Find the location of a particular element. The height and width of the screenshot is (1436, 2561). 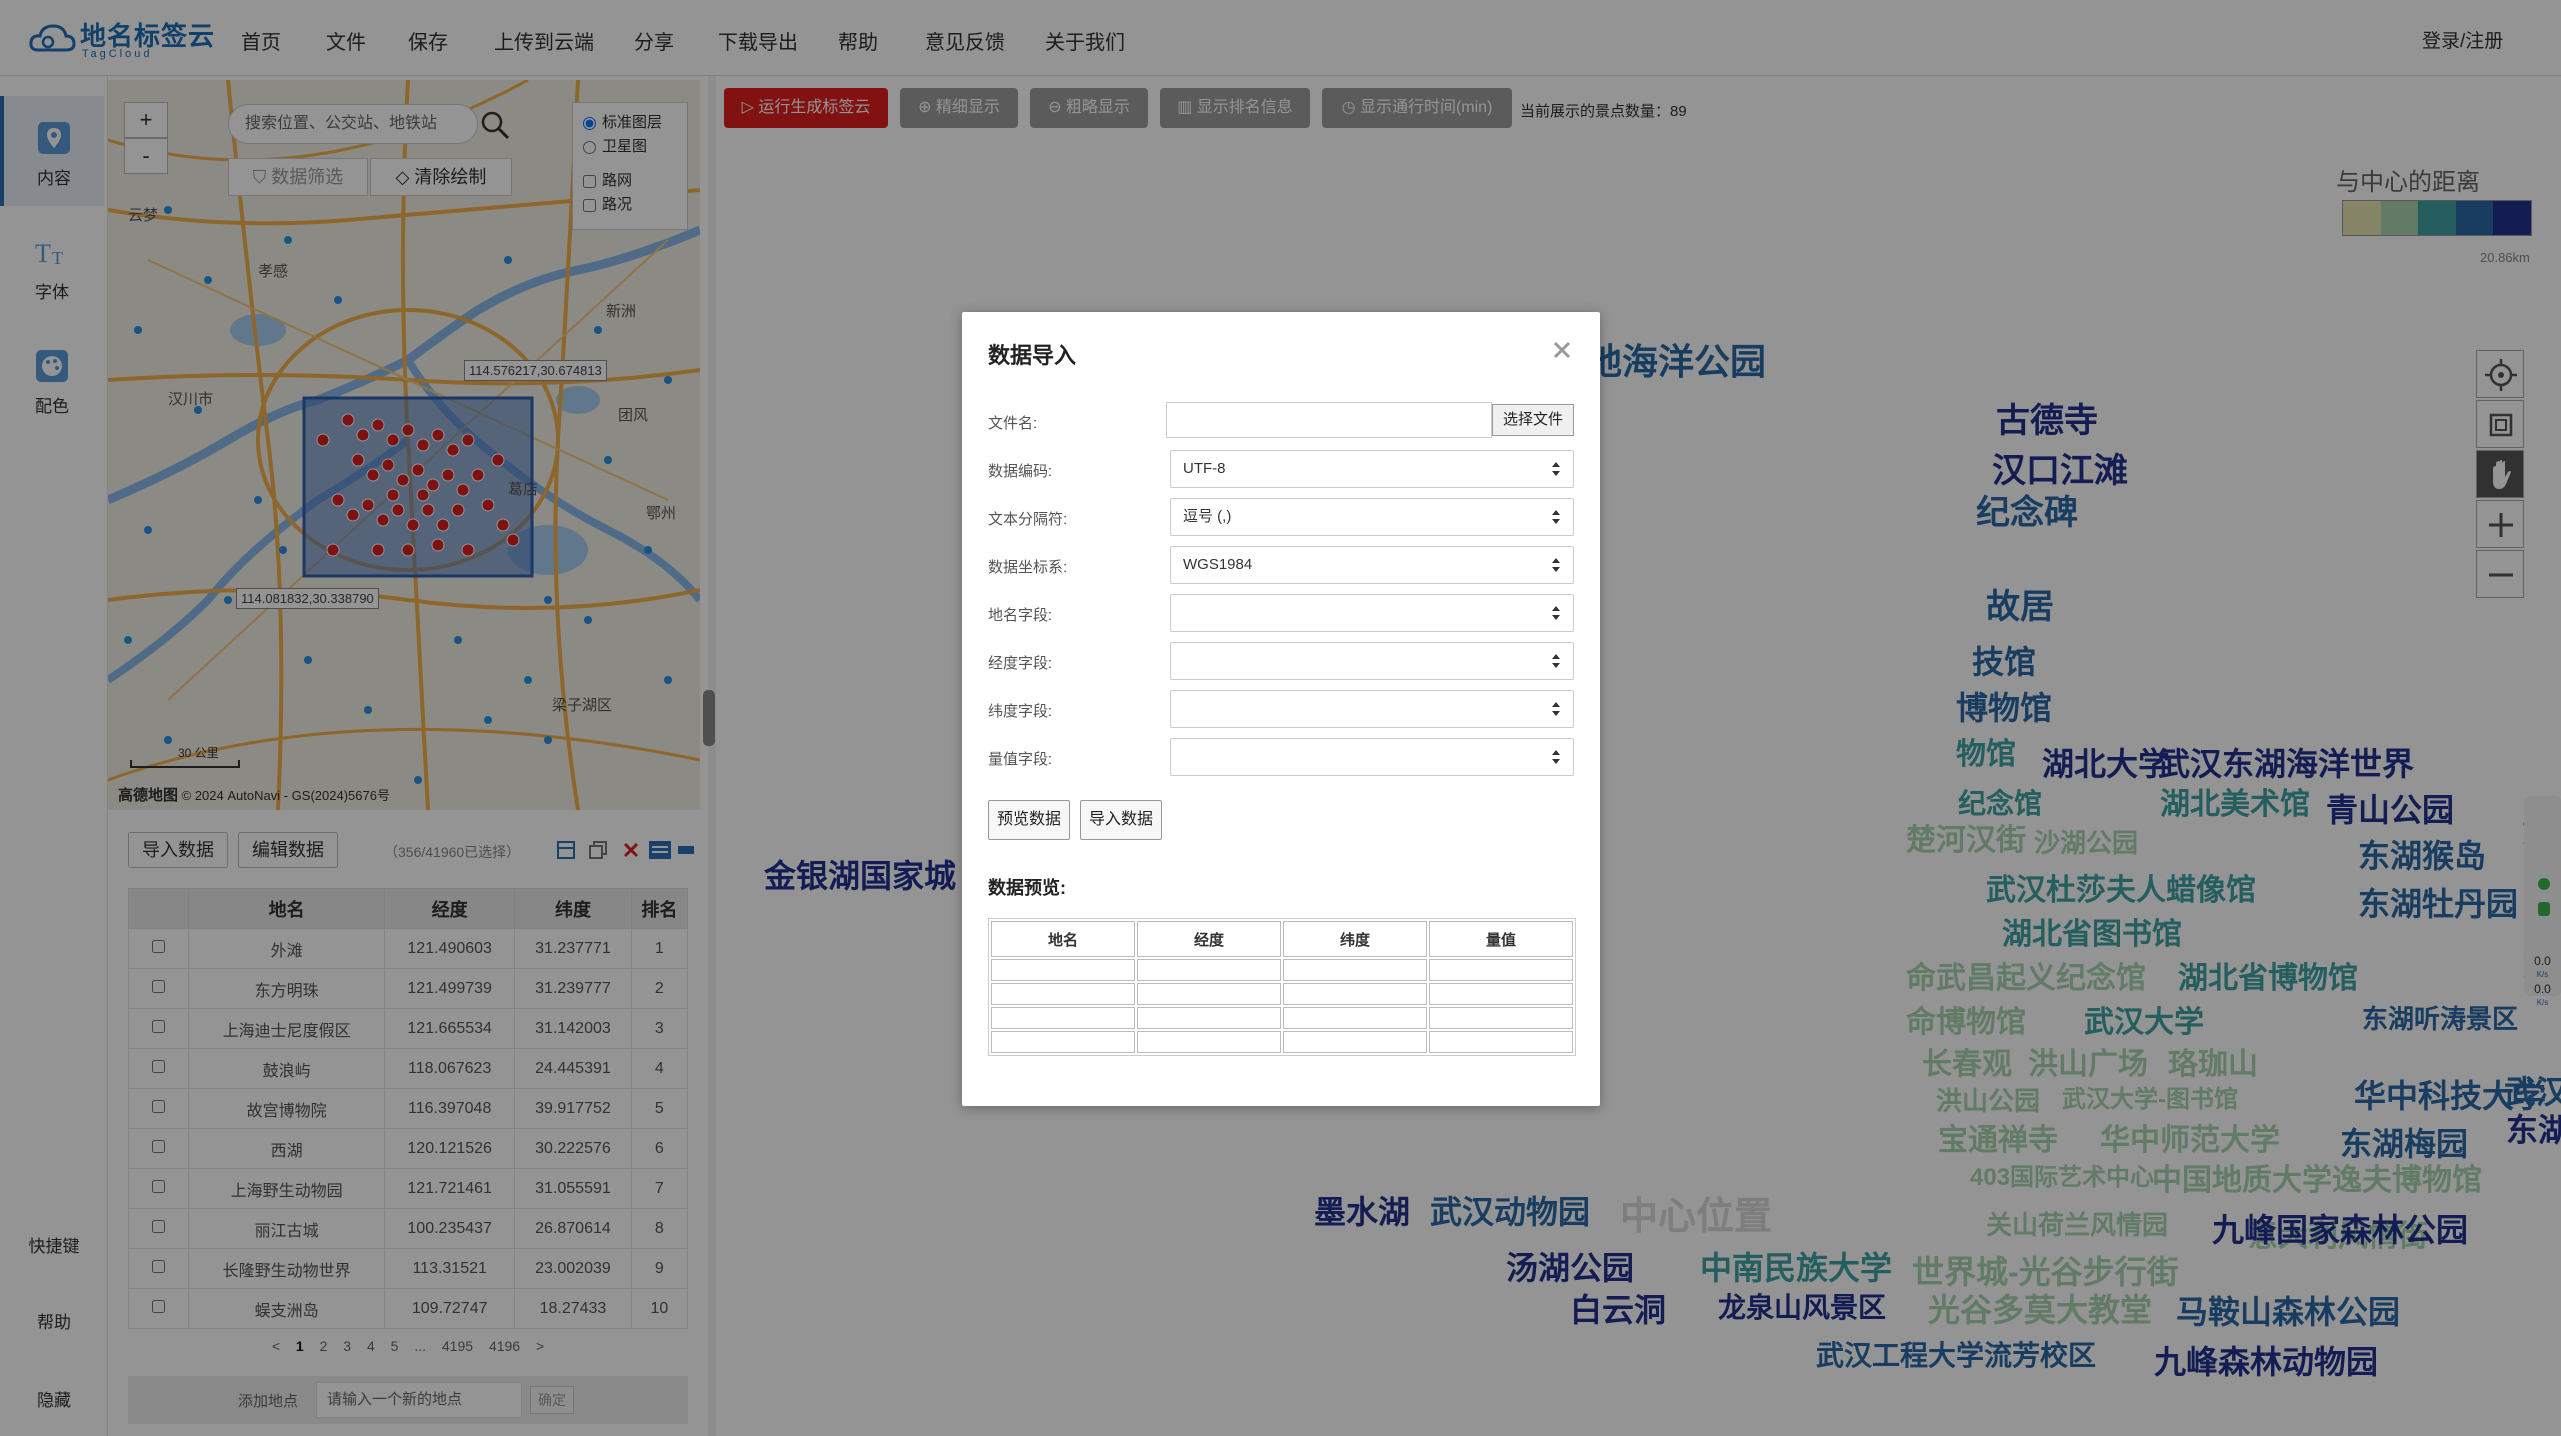

preview-table: 地名 经度 纬度 量值 is located at coordinates (1282, 987).